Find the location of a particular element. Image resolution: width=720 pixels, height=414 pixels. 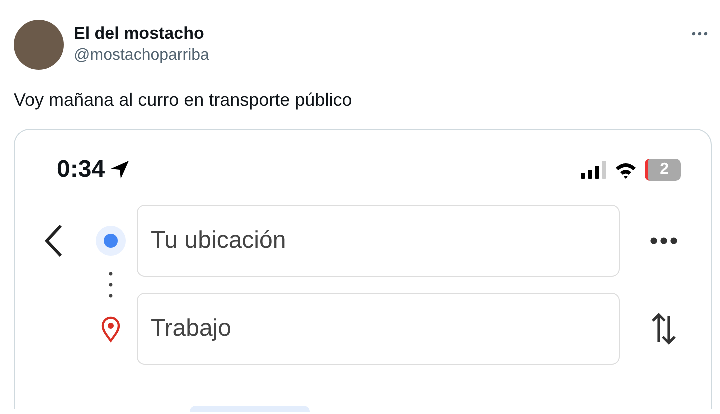

more-icon is located at coordinates (700, 34).